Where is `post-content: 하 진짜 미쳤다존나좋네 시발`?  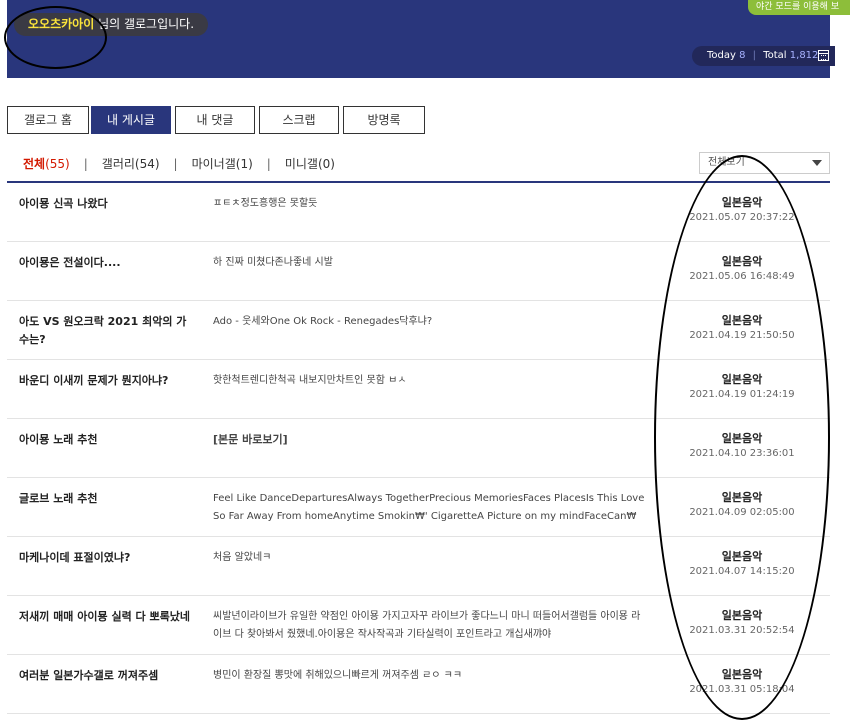 post-content: 하 진짜 미쳤다존나좋네 시발 is located at coordinates (430, 263).